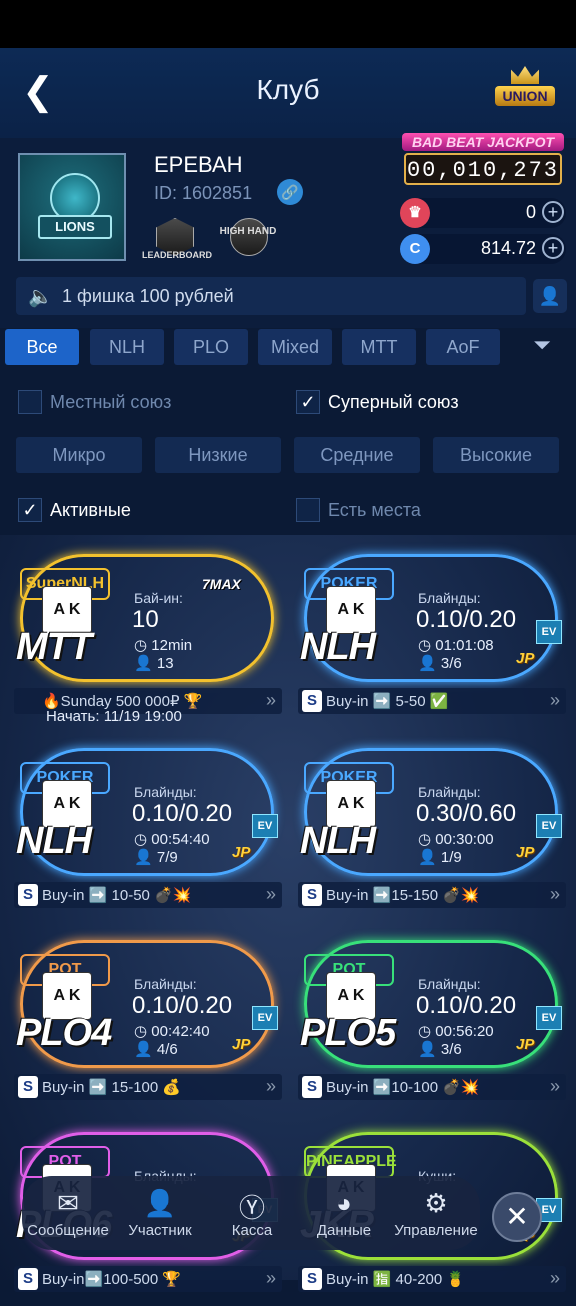 The height and width of the screenshot is (1306, 576). I want to click on high-hand-badge: HIGH HAND, so click(248, 241).